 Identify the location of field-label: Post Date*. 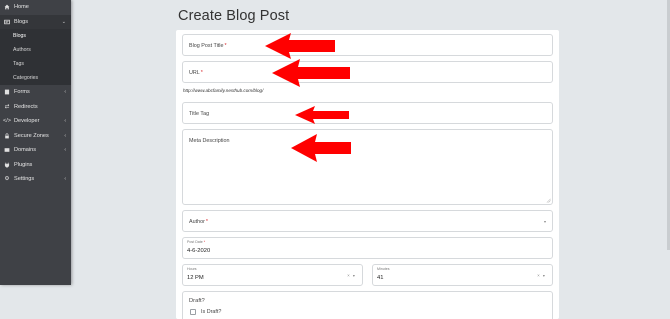
(196, 242).